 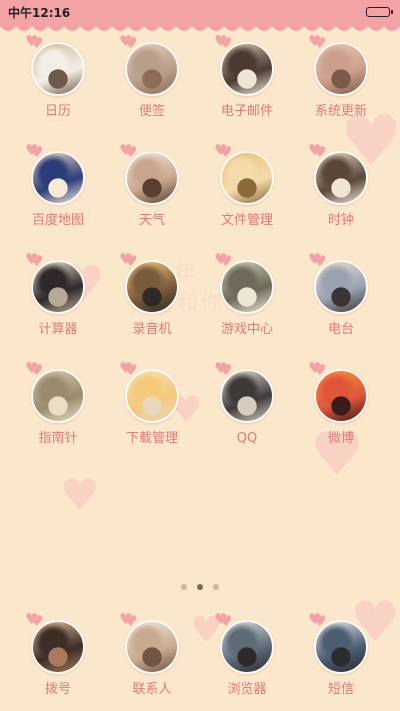 I want to click on app-dock-0: ♥ 拨号, so click(x=58, y=655).